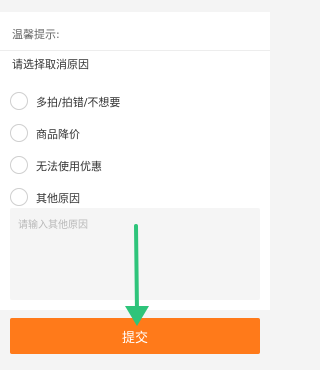 This screenshot has width=320, height=370. What do you see at coordinates (69, 166) in the screenshot?
I see `reason-option-label: 无法使用优惠` at bounding box center [69, 166].